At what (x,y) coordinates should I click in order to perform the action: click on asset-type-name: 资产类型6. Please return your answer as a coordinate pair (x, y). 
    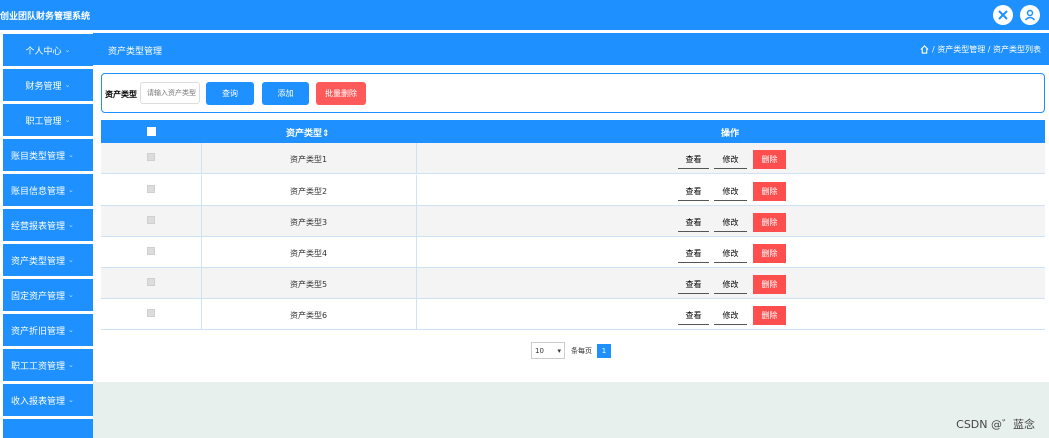
    Looking at the image, I should click on (308, 315).